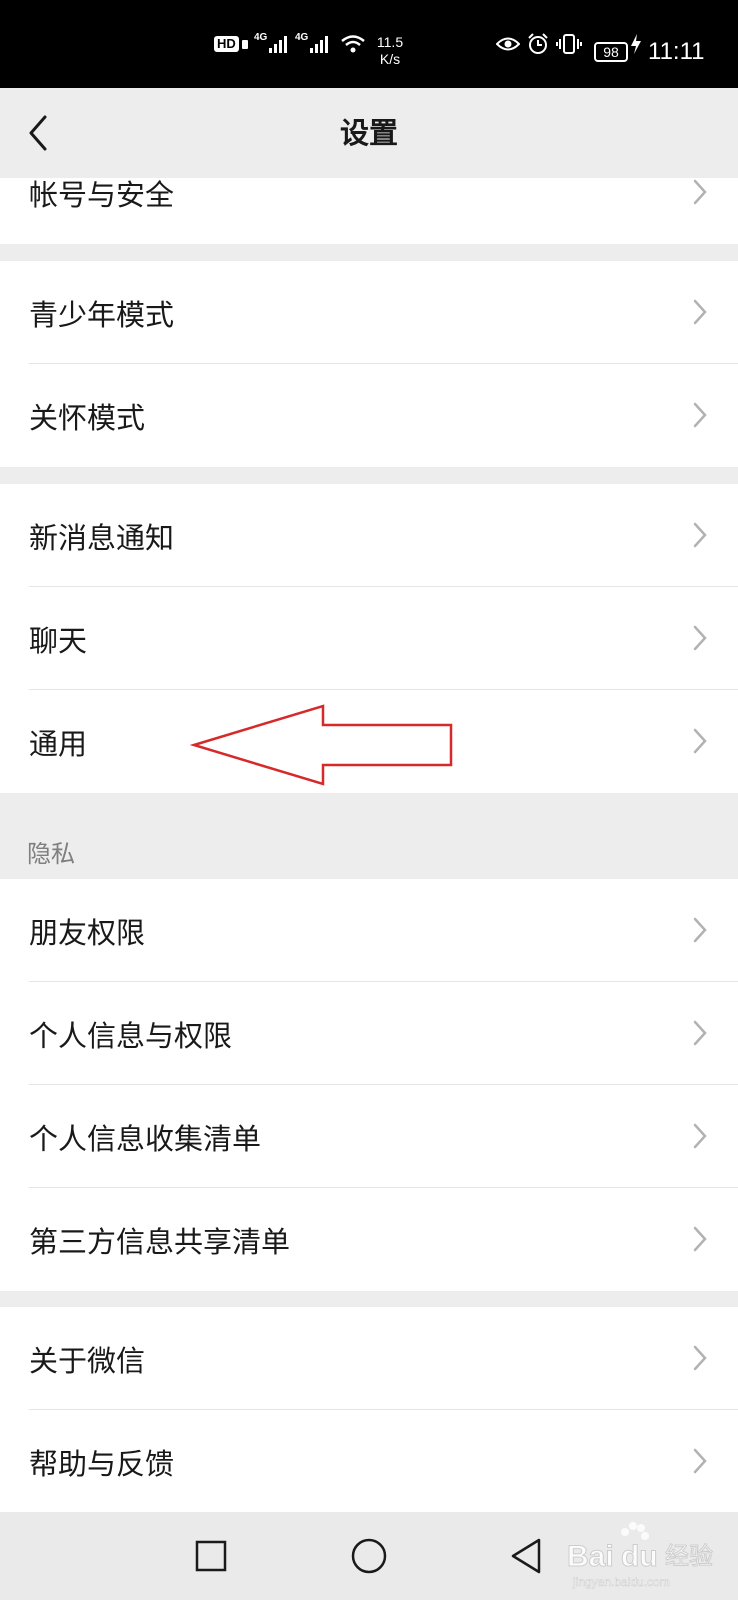 The height and width of the screenshot is (1600, 738). Describe the element at coordinates (102, 314) in the screenshot. I see `list-item-label: 青少年模式` at that location.